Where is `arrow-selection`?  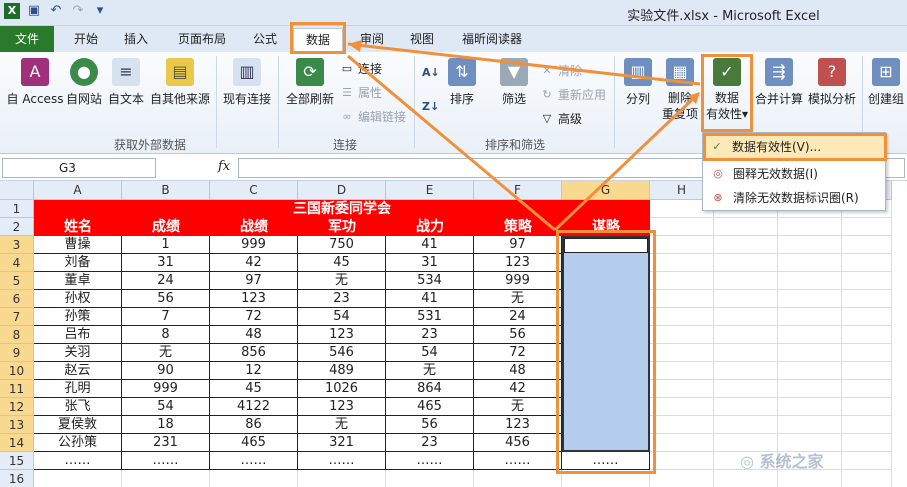
arrow-selection is located at coordinates (451, 143).